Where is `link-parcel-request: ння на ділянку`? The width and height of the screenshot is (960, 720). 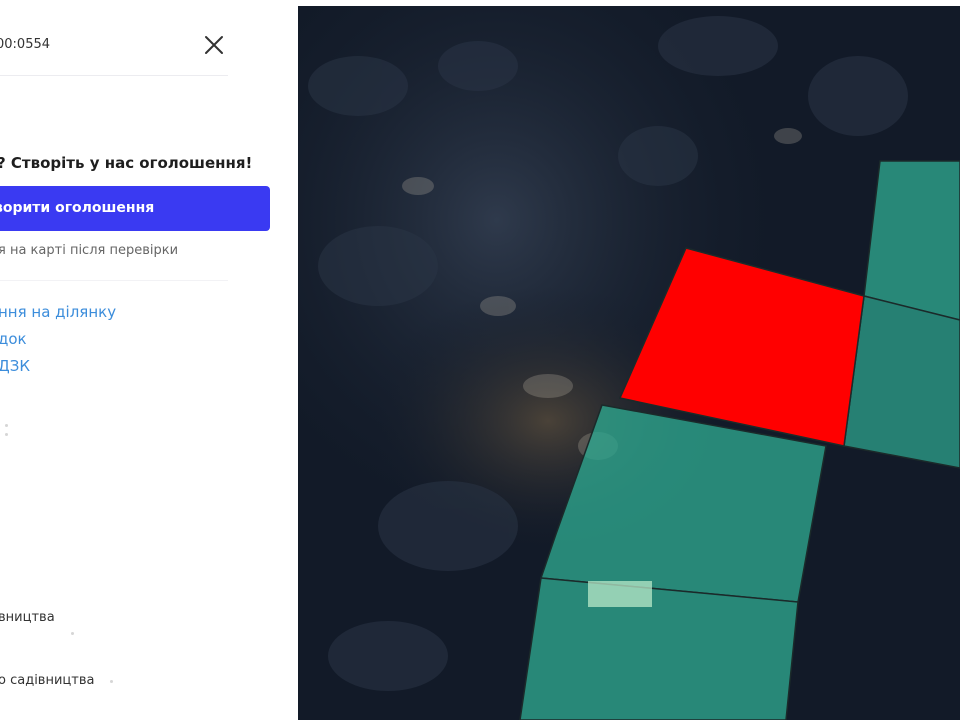
link-parcel-request: ння на ділянку is located at coordinates (58, 312).